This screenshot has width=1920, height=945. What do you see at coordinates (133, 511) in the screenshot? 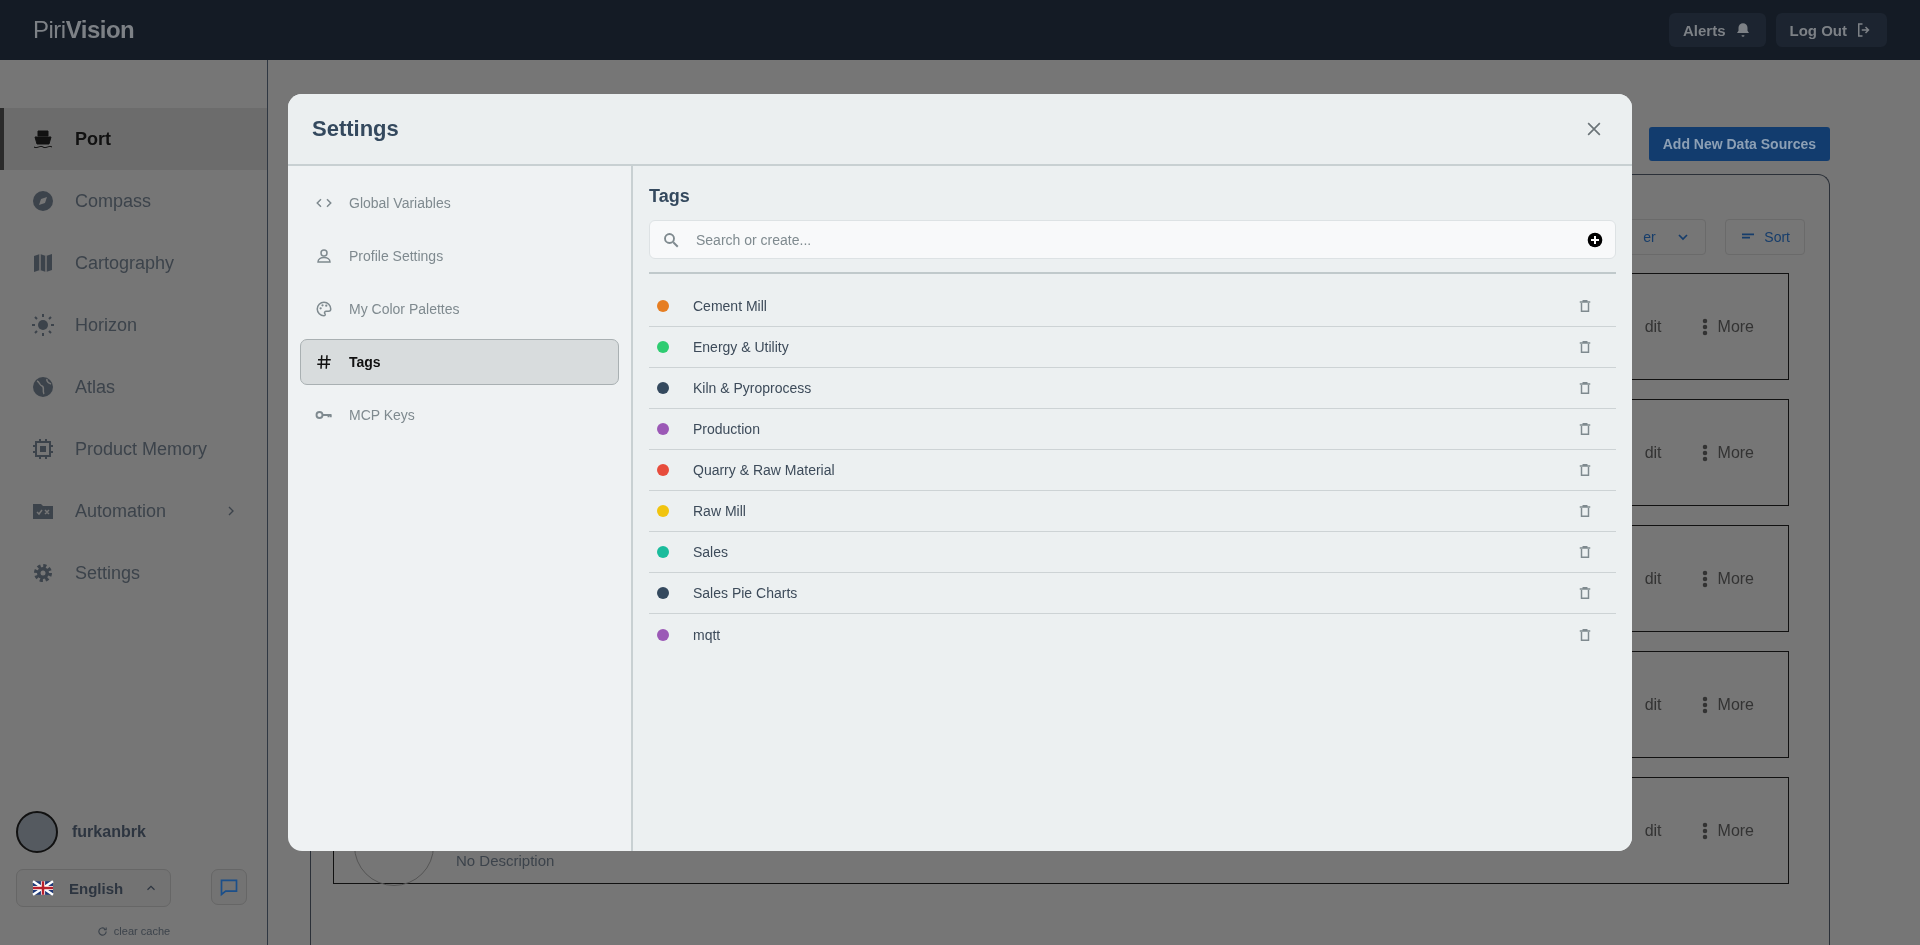
I see `sidebar-item: Automation` at bounding box center [133, 511].